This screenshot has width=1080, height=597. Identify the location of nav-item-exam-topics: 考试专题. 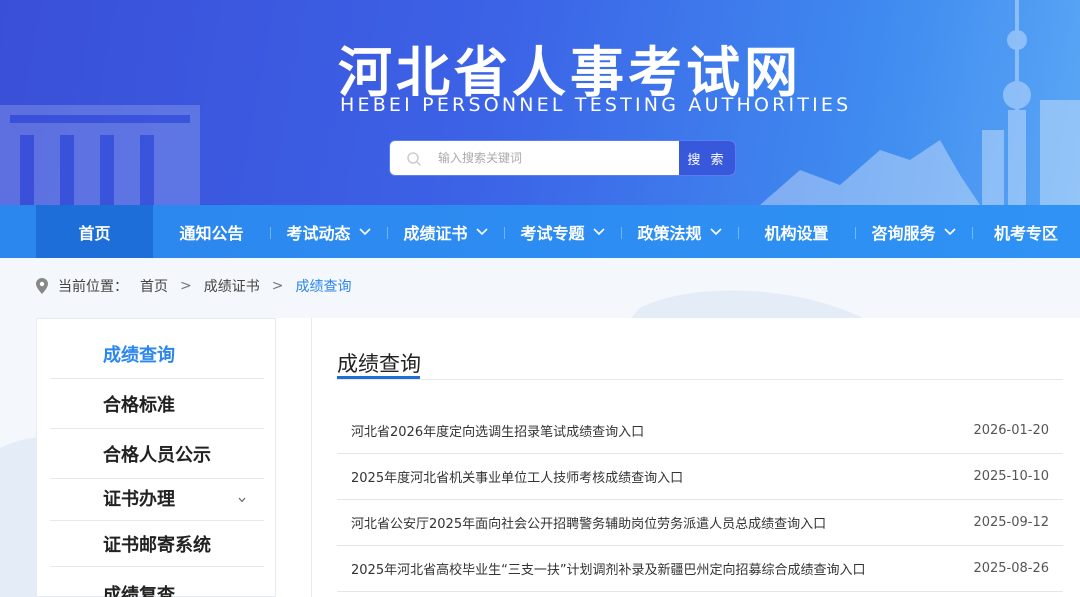
(562, 231).